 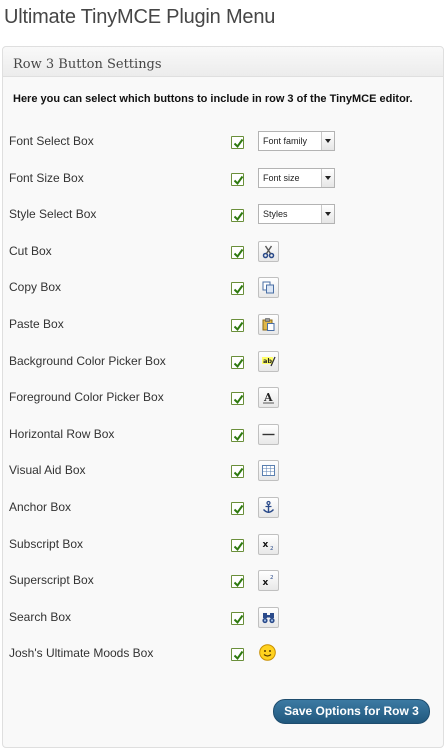 I want to click on settings-row: Style Select Box Styles, so click(x=220, y=216).